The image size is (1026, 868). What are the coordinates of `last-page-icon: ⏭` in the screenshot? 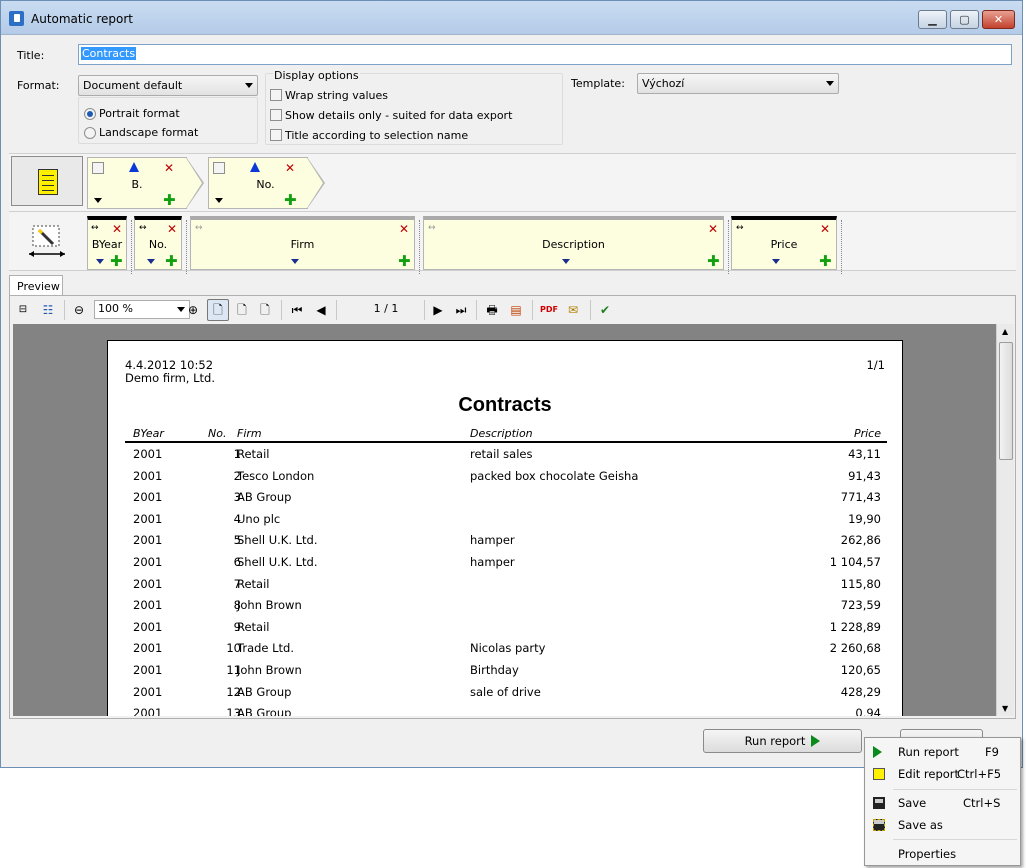 It's located at (461, 310).